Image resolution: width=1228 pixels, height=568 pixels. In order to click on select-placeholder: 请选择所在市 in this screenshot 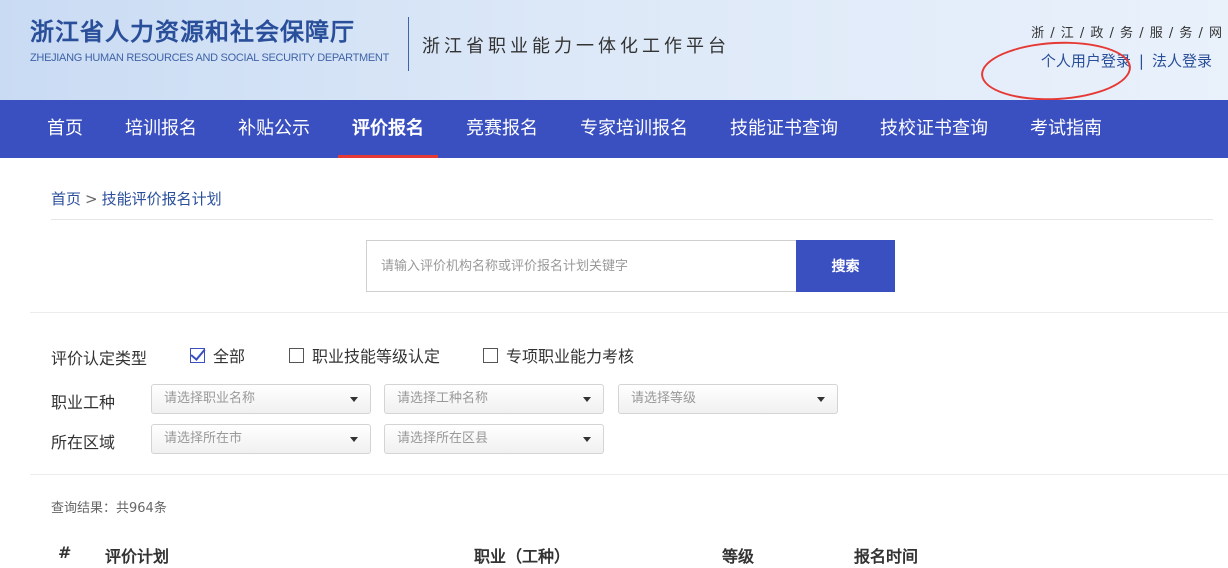, I will do `click(203, 438)`.